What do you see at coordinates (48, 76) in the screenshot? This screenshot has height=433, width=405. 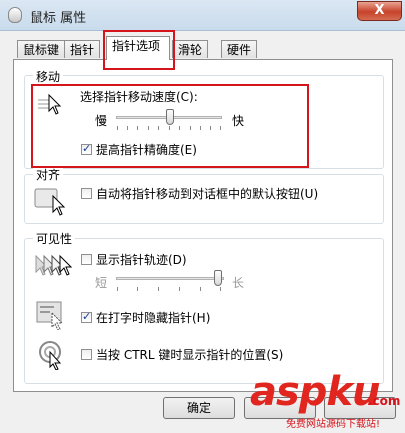 I see `motion-group-title: 移动` at bounding box center [48, 76].